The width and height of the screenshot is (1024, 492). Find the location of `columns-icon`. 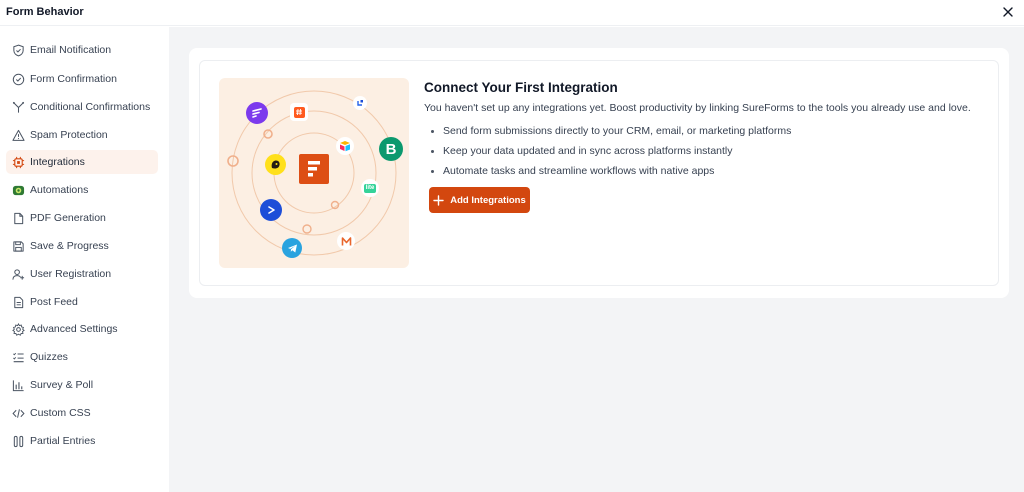

columns-icon is located at coordinates (18, 441).